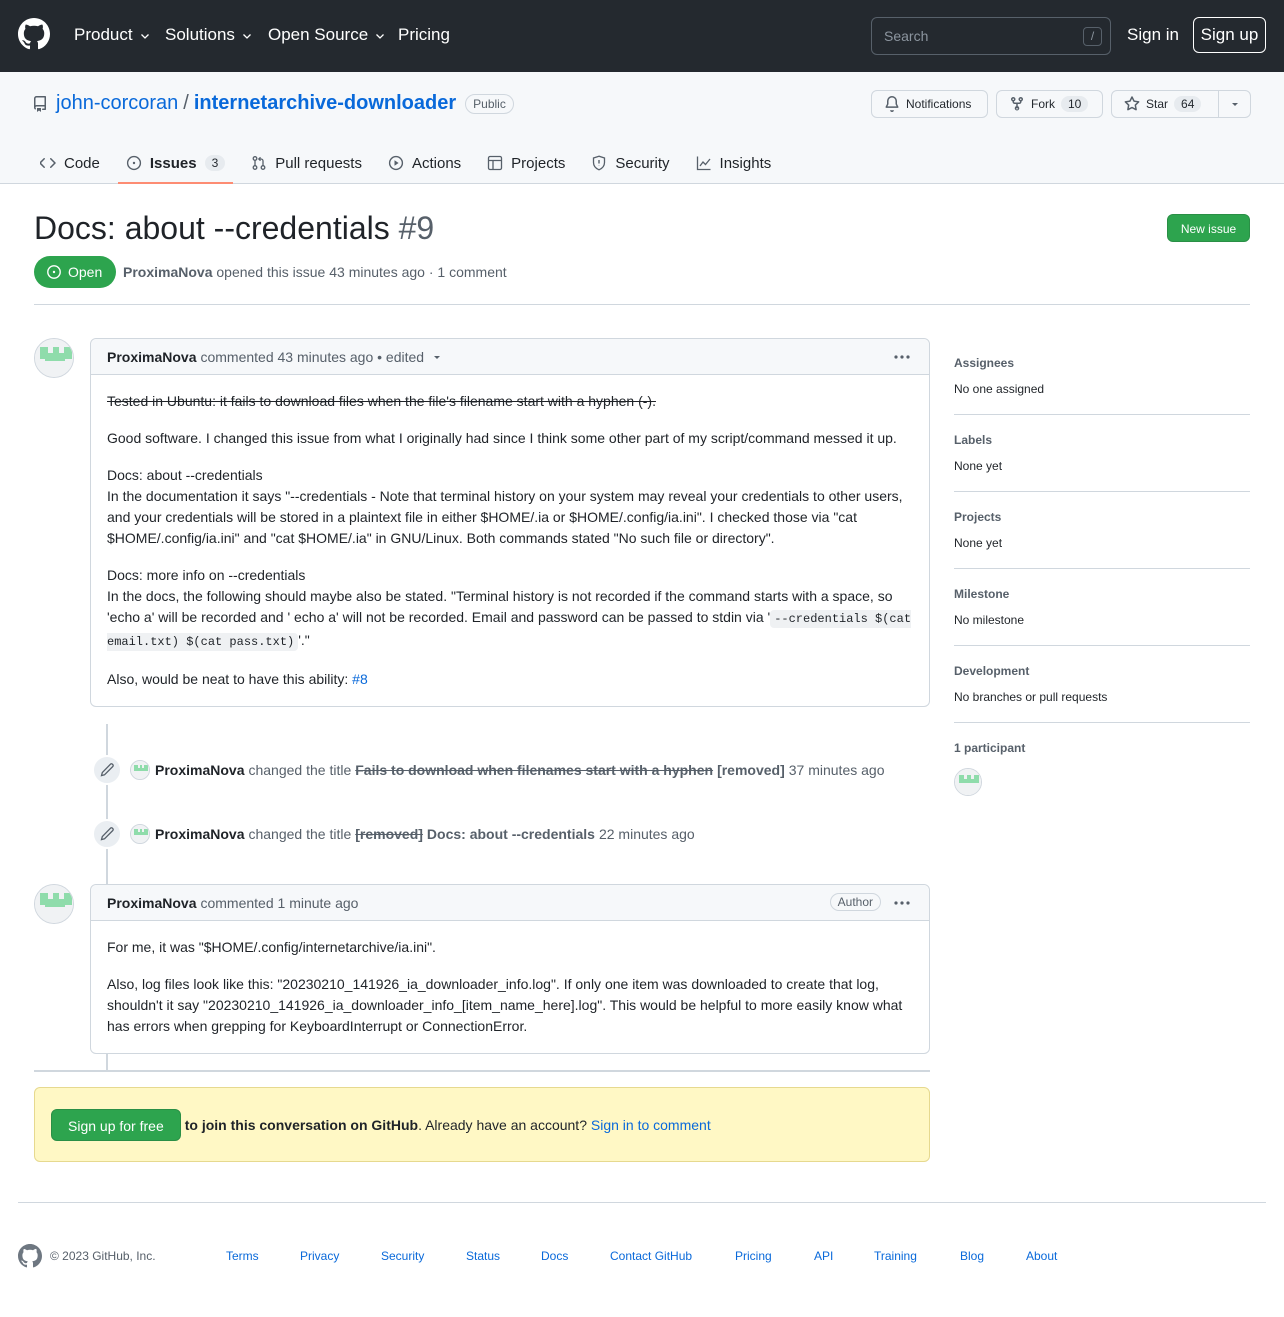 Image resolution: width=1284 pixels, height=1317 pixels. I want to click on footer-link-docs: Docs, so click(554, 1256).